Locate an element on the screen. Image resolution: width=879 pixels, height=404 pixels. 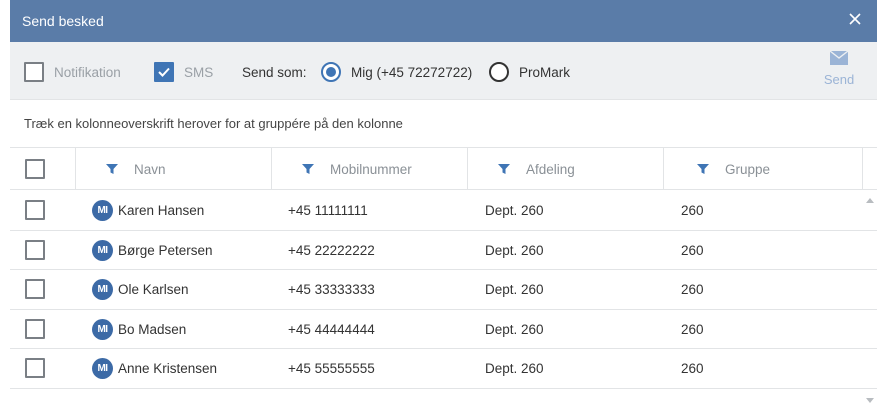
dialog-title: Send besked is located at coordinates (63, 21).